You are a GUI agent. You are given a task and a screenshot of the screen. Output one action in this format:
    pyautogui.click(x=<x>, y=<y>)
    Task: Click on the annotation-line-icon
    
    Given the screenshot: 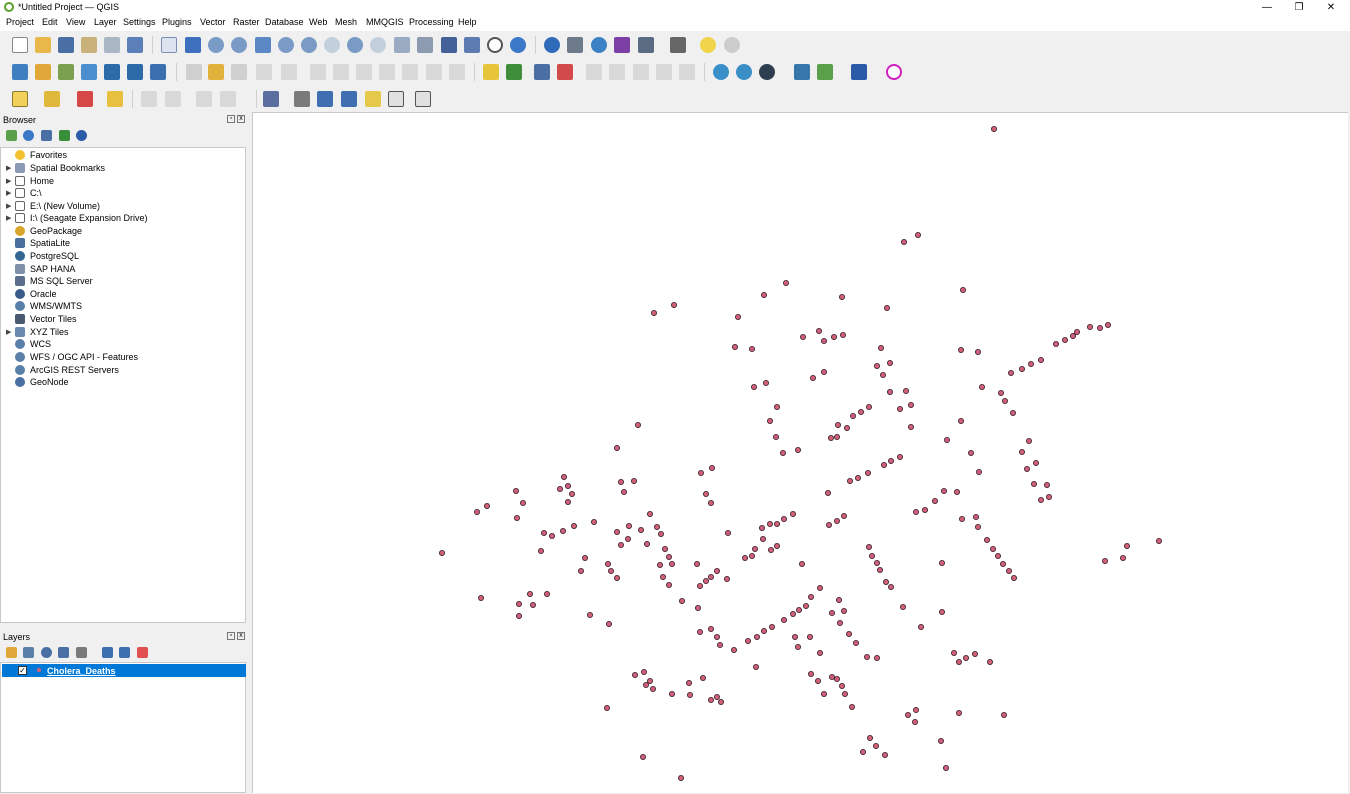 What is the action you would take?
    pyautogui.click(x=349, y=99)
    